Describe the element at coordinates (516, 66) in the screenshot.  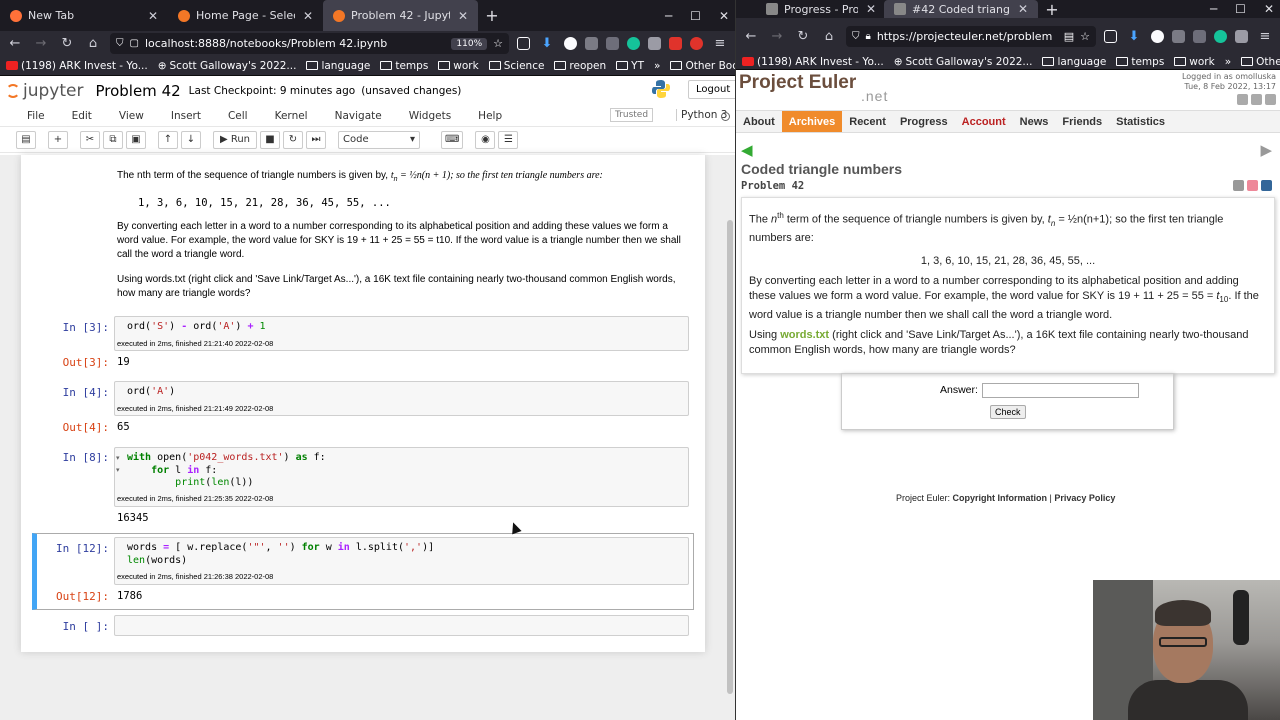
I see `bookmark-science: Science` at that location.